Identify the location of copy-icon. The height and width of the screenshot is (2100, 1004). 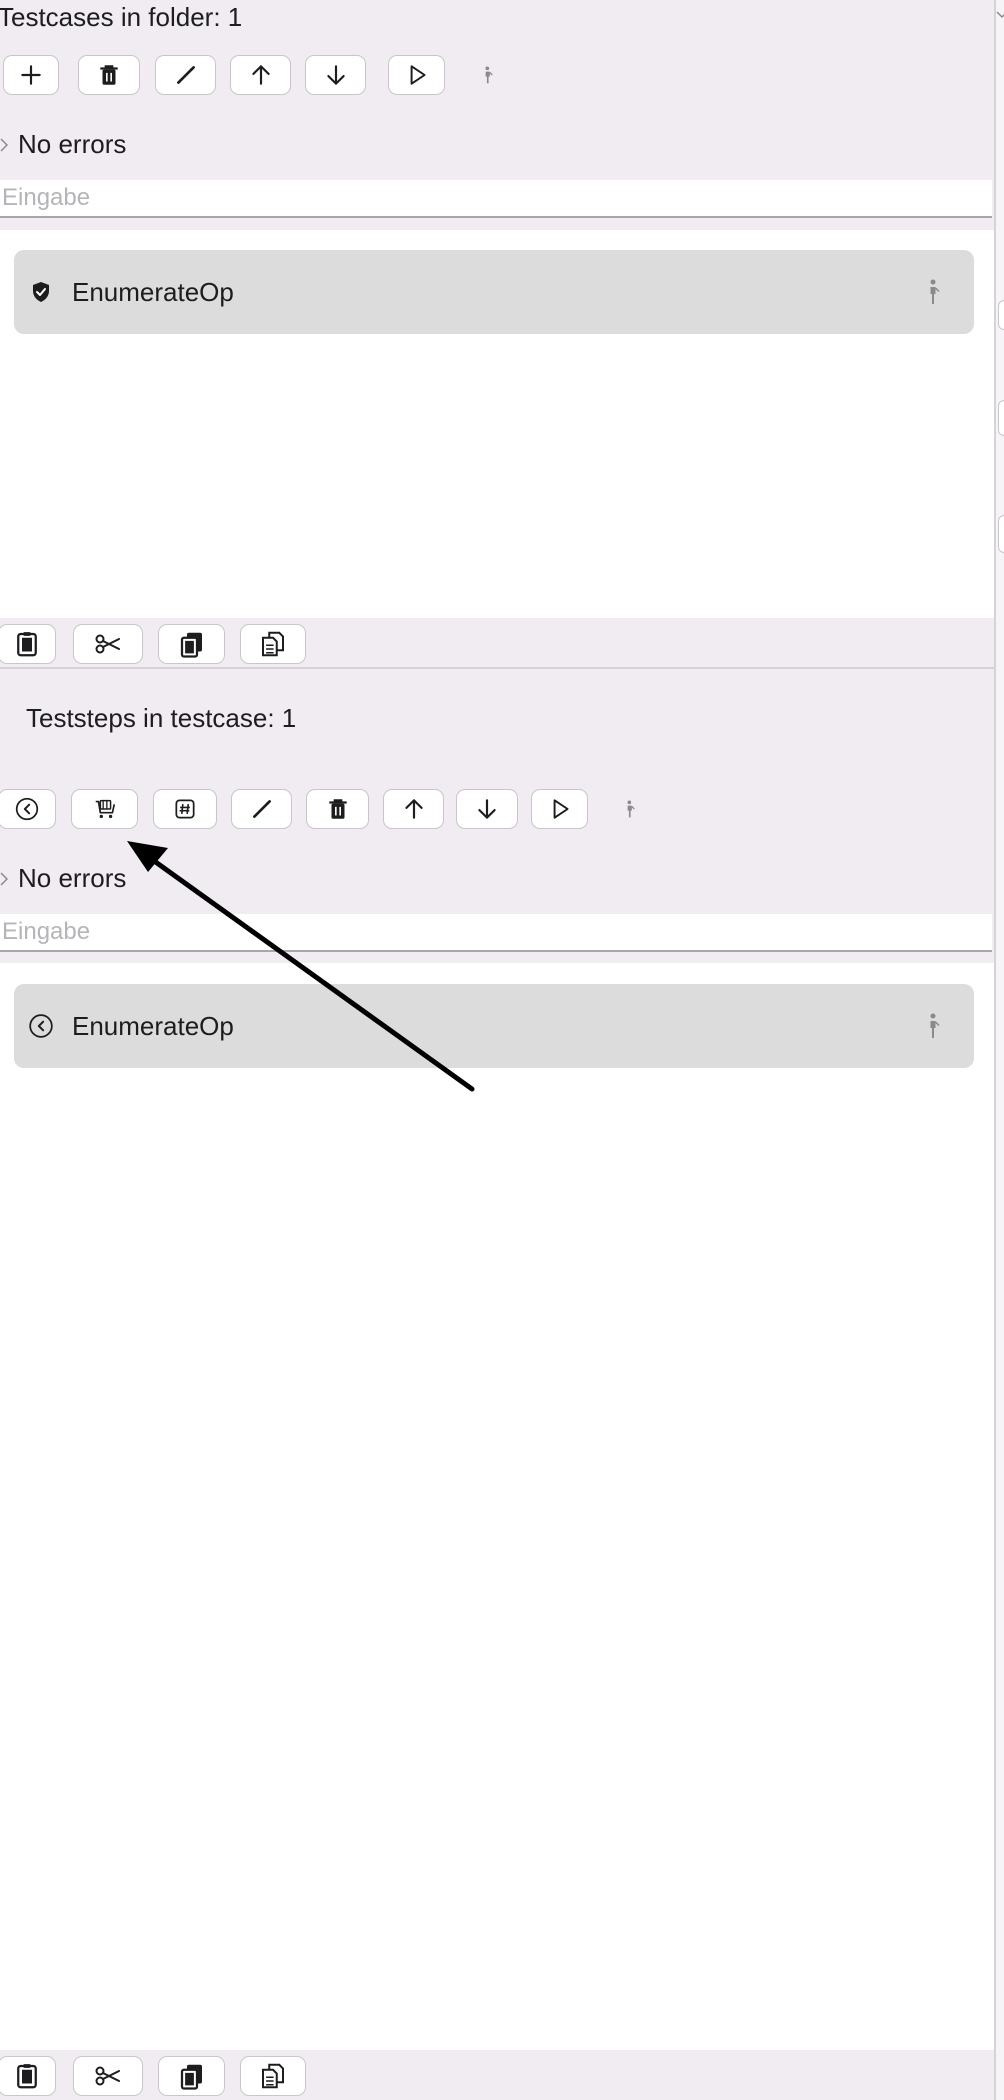
(191, 2077).